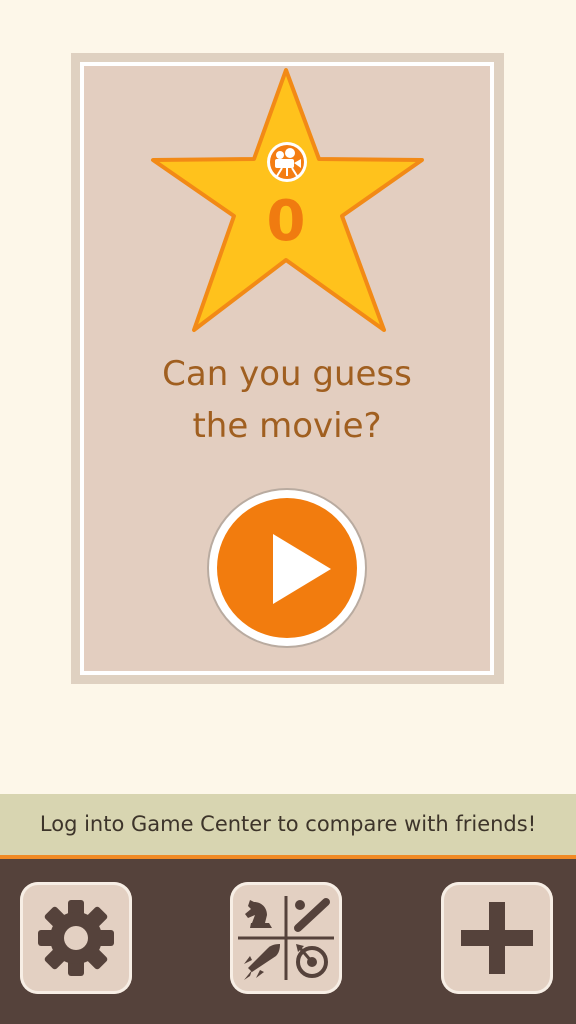 The height and width of the screenshot is (1024, 576). What do you see at coordinates (312, 915) in the screenshot?
I see `baseball-bat-icon` at bounding box center [312, 915].